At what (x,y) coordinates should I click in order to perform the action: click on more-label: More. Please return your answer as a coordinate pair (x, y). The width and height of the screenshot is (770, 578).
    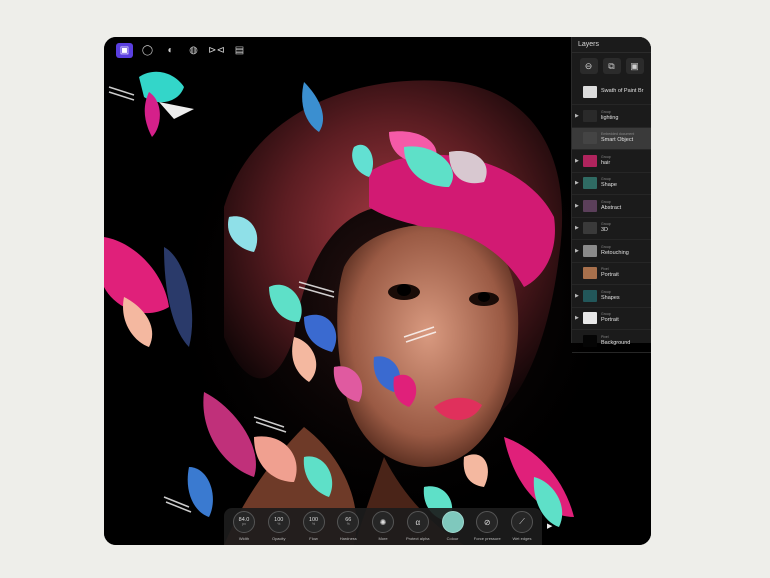
    Looking at the image, I should click on (383, 538).